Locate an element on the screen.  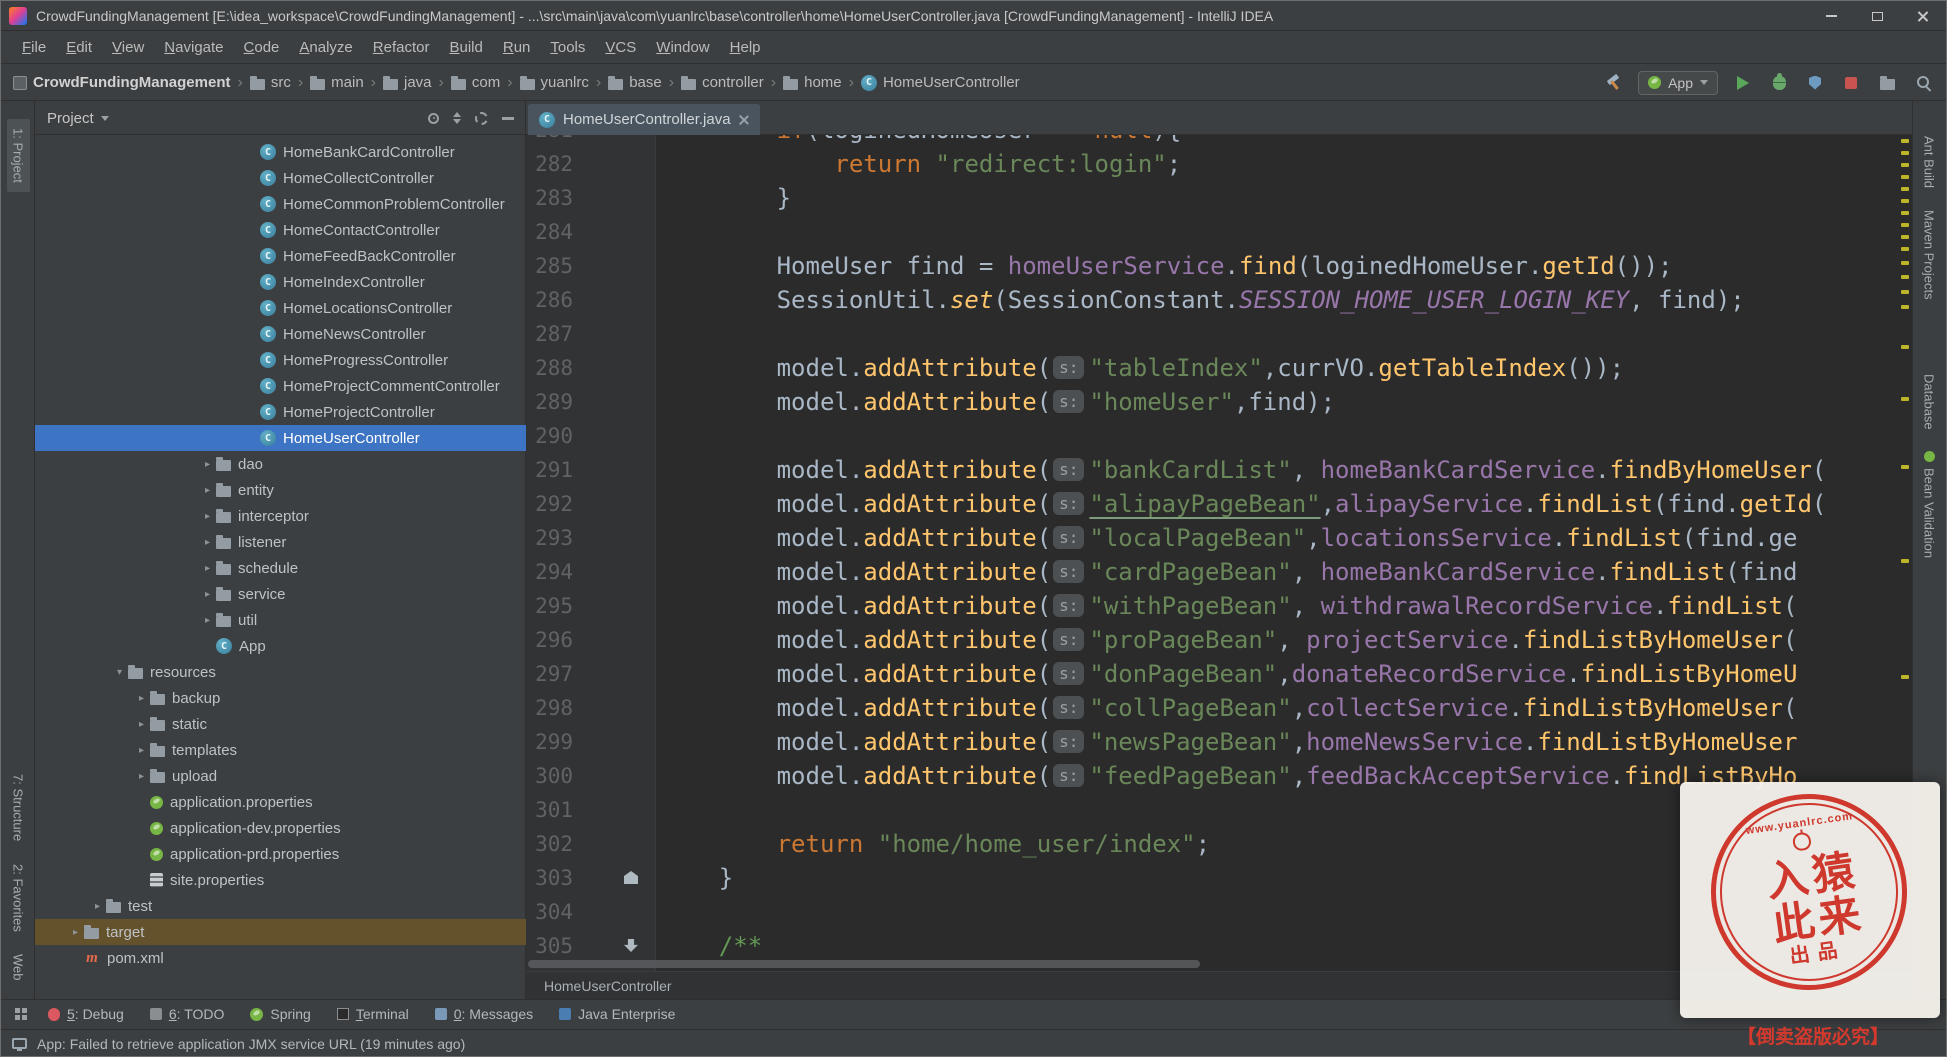
toolwindow-button-spring: Spring is located at coordinates (280, 1014).